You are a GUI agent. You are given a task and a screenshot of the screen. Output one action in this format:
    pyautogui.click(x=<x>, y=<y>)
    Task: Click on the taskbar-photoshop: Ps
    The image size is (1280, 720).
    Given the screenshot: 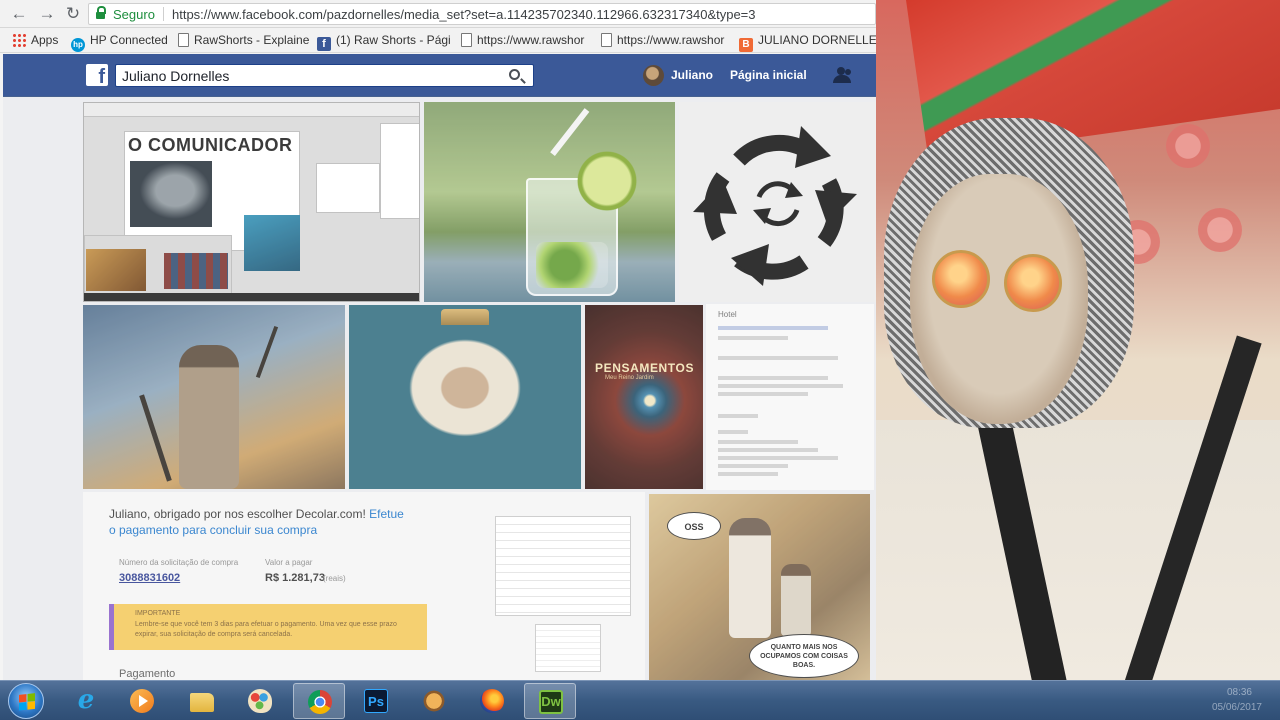 What is the action you would take?
    pyautogui.click(x=376, y=701)
    